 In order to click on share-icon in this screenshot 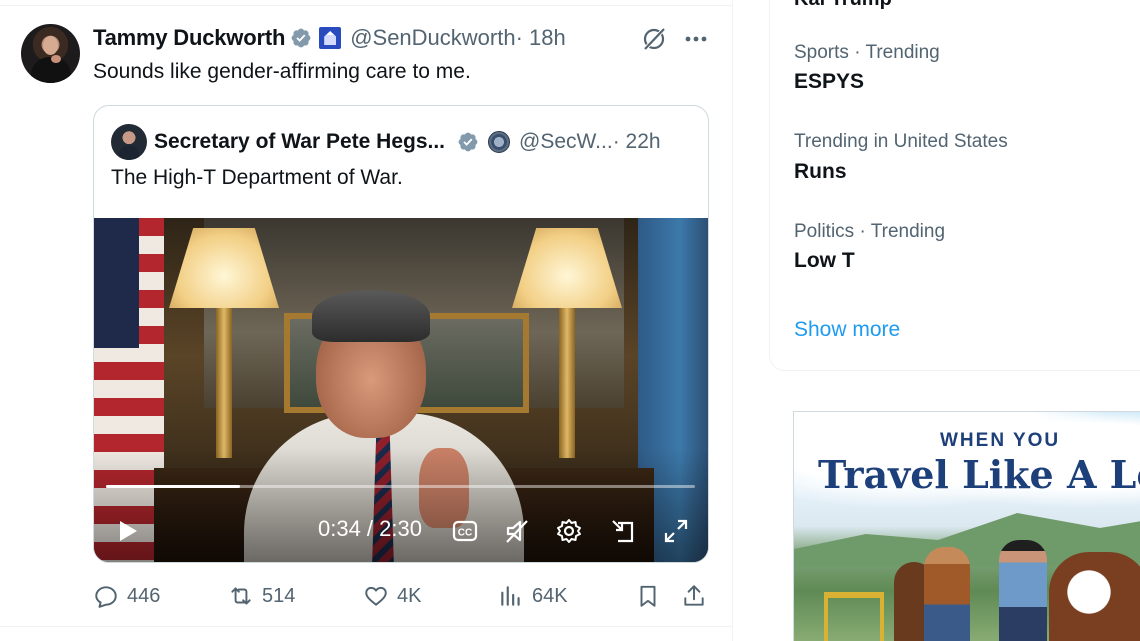, I will do `click(694, 595)`.